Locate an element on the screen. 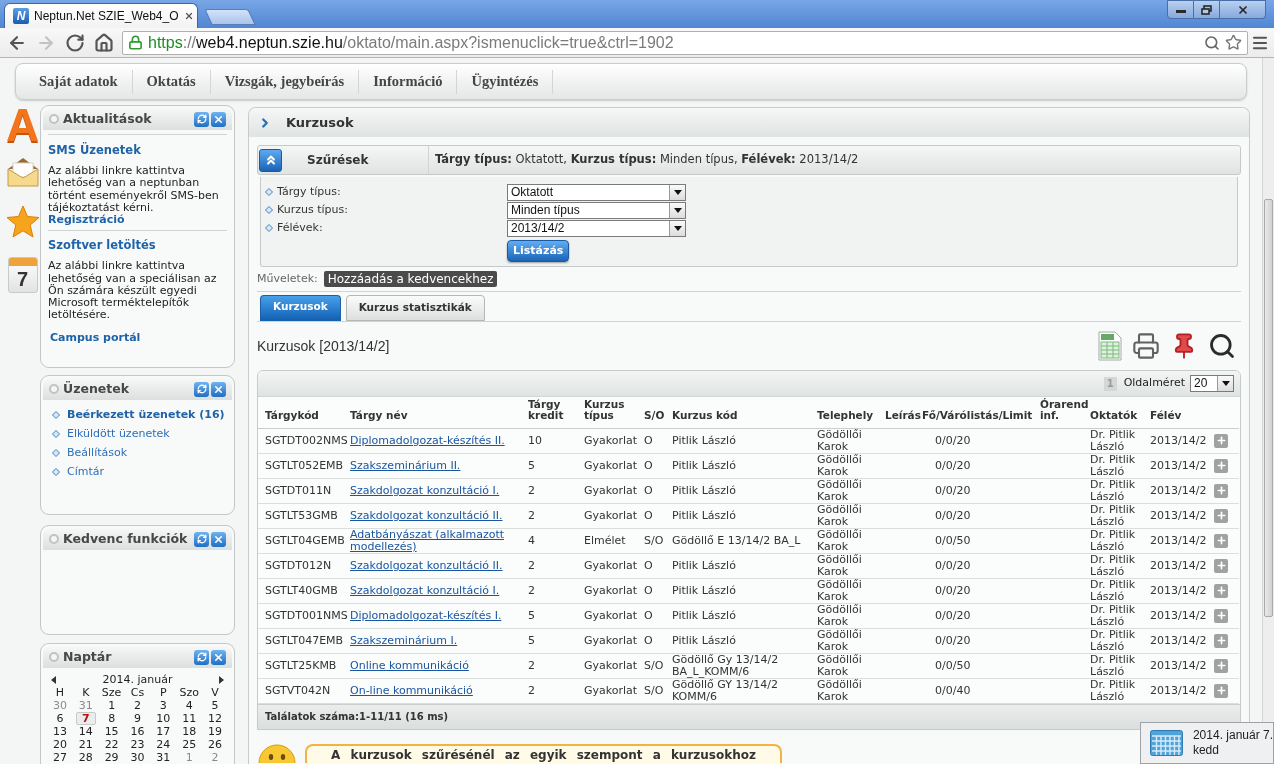 This screenshot has height=764, width=1274. calendar-day: 20 is located at coordinates (59, 744).